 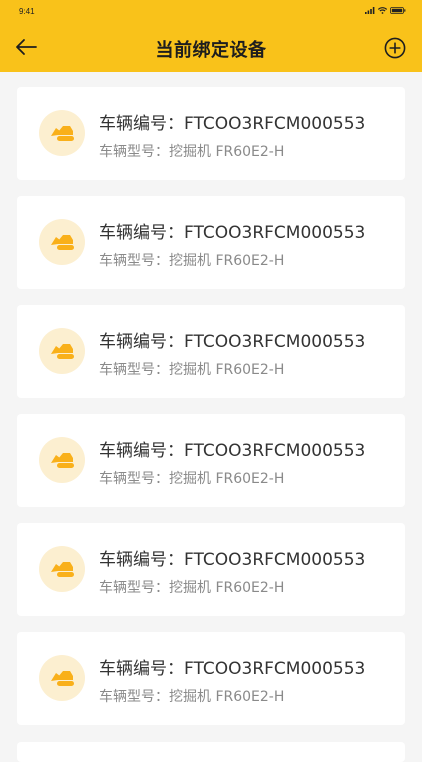 I want to click on app-header: 9:41 当前绑定设备, so click(x=211, y=36).